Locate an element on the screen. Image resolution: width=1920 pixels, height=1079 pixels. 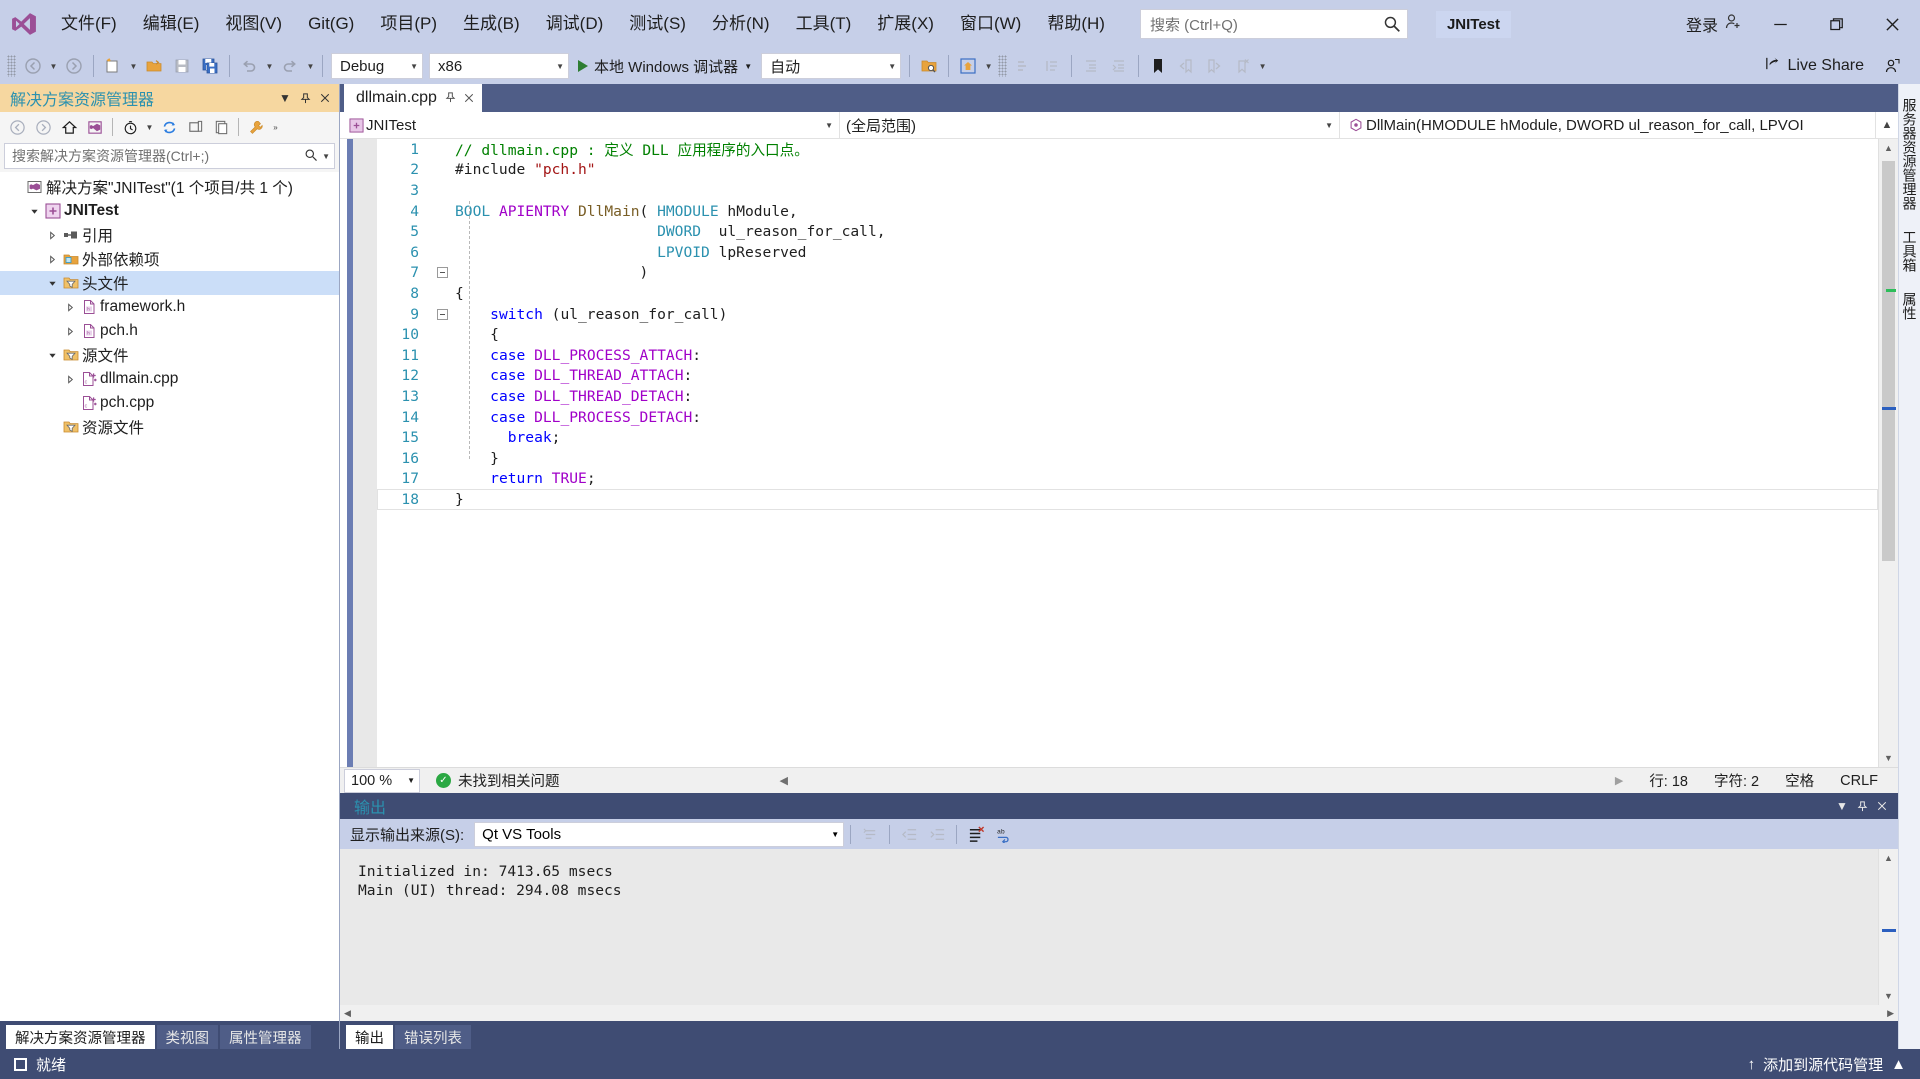
forward-icon is located at coordinates (43, 127).